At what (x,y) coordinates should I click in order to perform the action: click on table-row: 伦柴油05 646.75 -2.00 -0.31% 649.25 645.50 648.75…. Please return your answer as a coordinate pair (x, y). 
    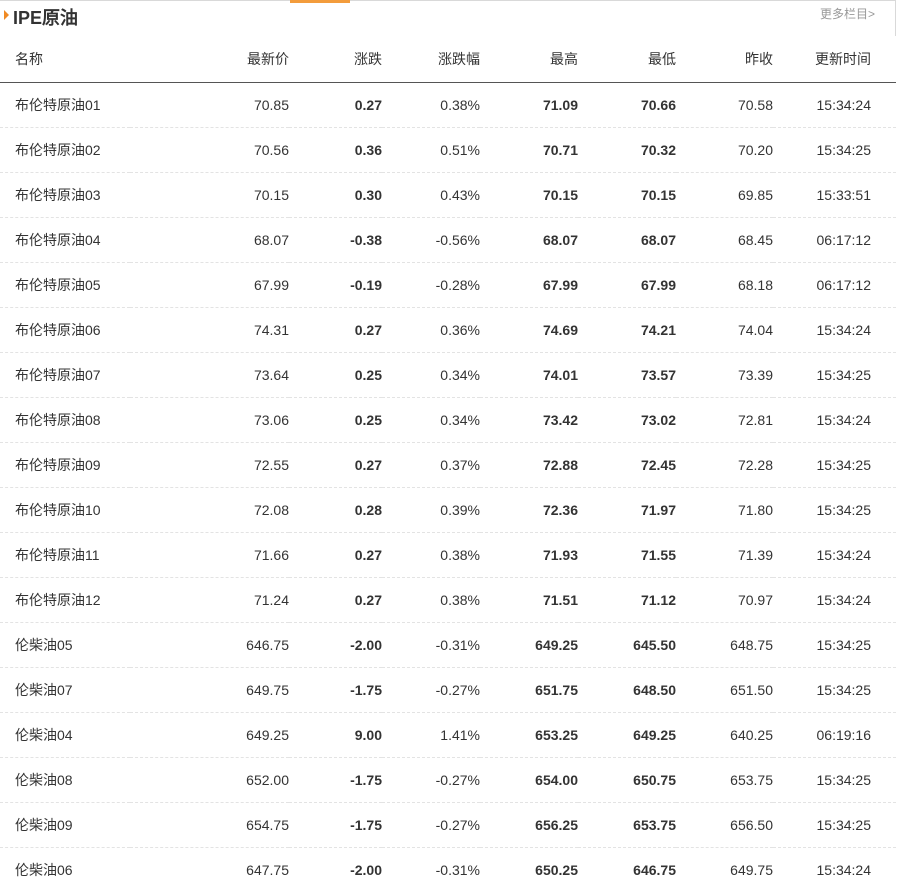
    Looking at the image, I should click on (448, 645).